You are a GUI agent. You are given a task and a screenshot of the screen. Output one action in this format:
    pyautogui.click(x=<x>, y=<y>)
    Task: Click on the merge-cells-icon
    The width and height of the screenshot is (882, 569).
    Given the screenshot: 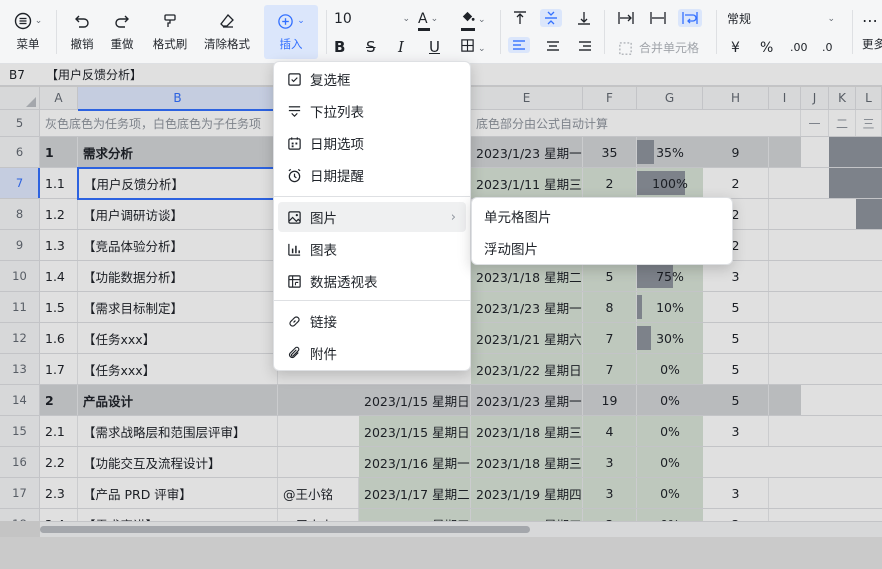 What is the action you would take?
    pyautogui.click(x=625, y=48)
    